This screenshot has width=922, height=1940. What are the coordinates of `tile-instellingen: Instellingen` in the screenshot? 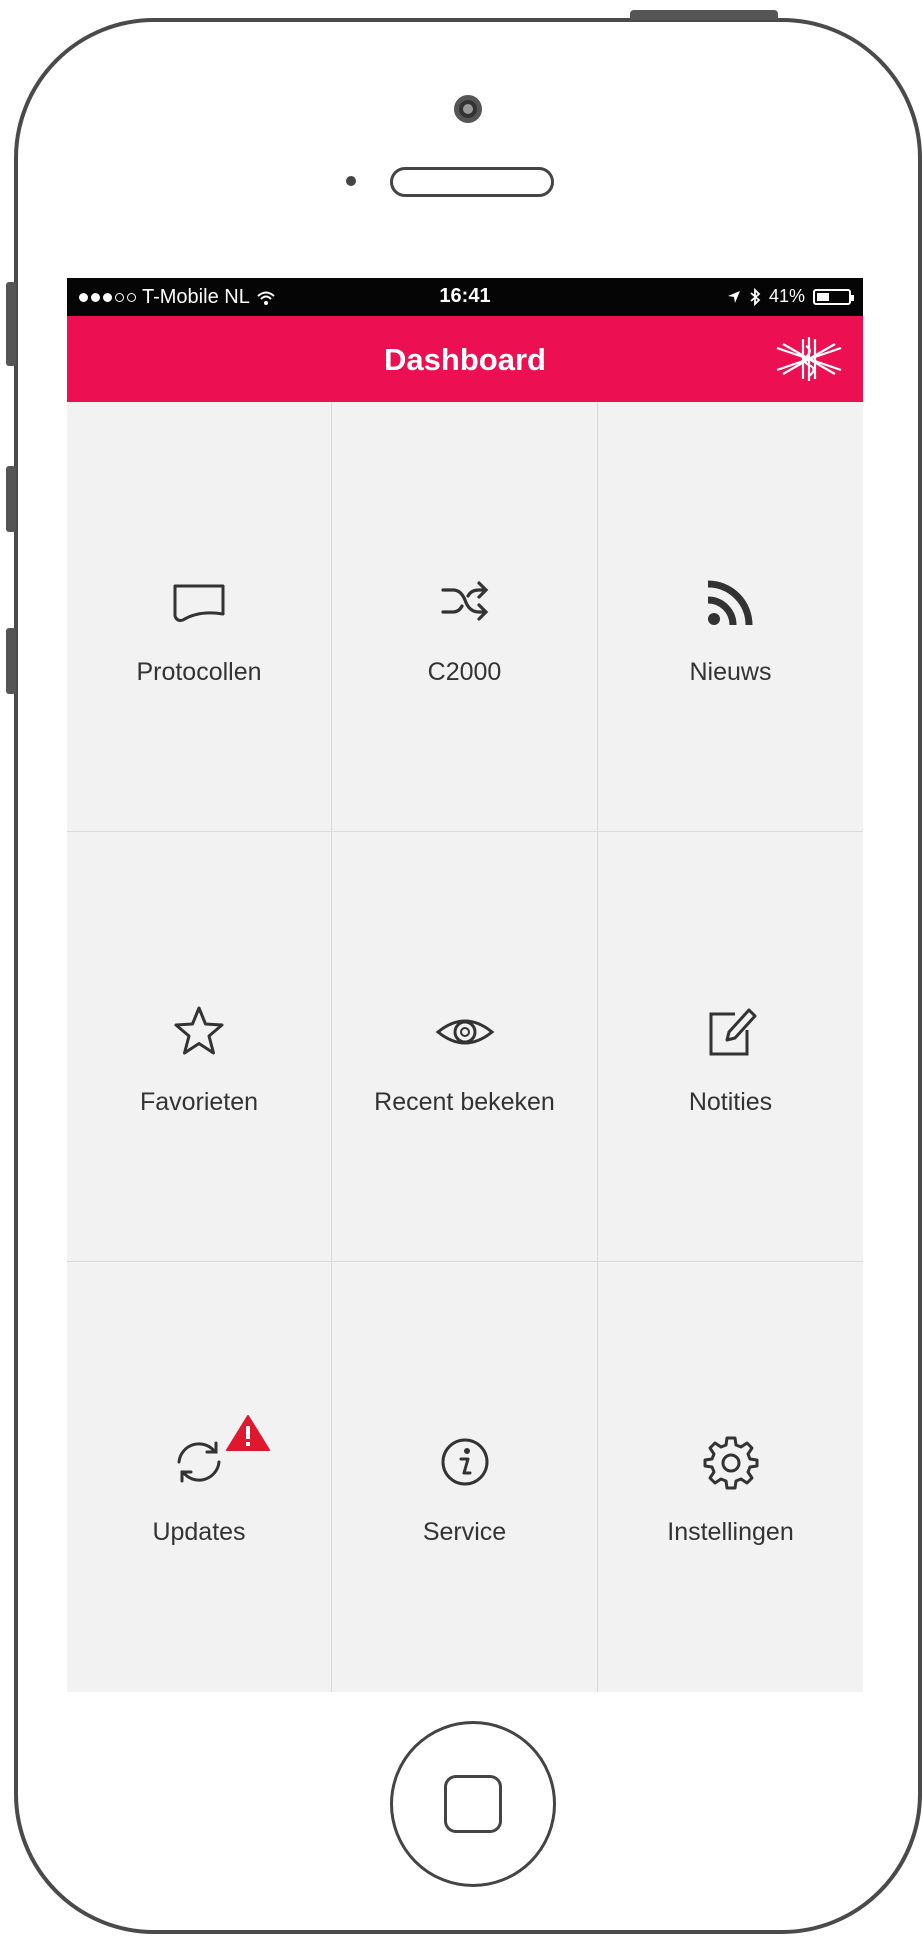 It's located at (730, 1477).